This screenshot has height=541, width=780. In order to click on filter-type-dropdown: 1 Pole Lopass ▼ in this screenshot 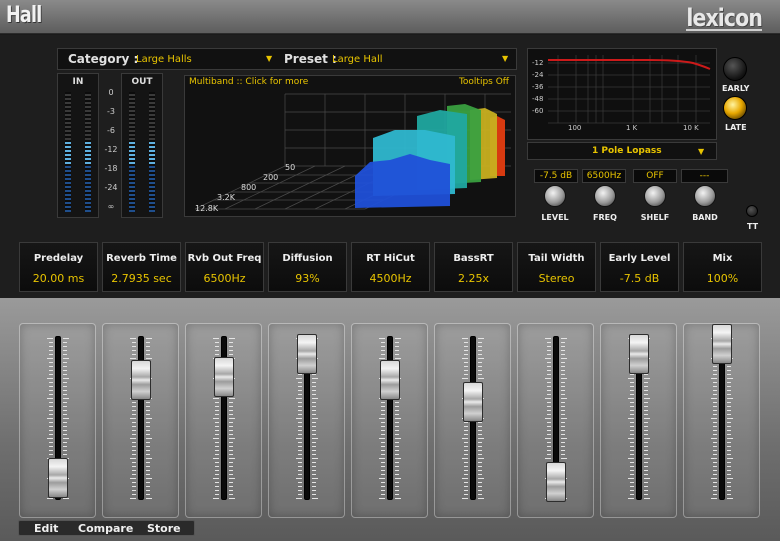, I will do `click(622, 151)`.